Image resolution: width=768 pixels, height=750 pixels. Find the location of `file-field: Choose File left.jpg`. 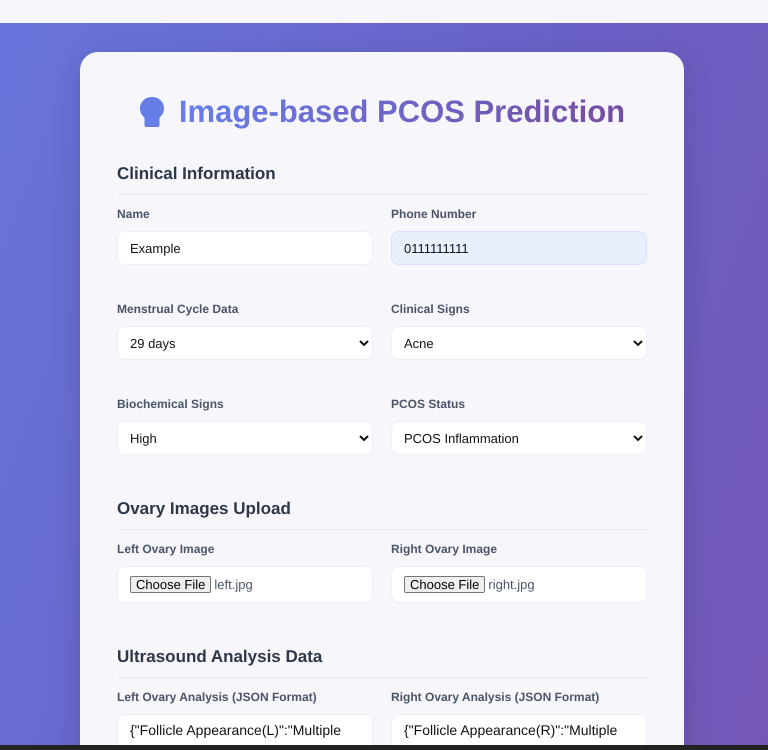

file-field: Choose File left.jpg is located at coordinates (245, 584).